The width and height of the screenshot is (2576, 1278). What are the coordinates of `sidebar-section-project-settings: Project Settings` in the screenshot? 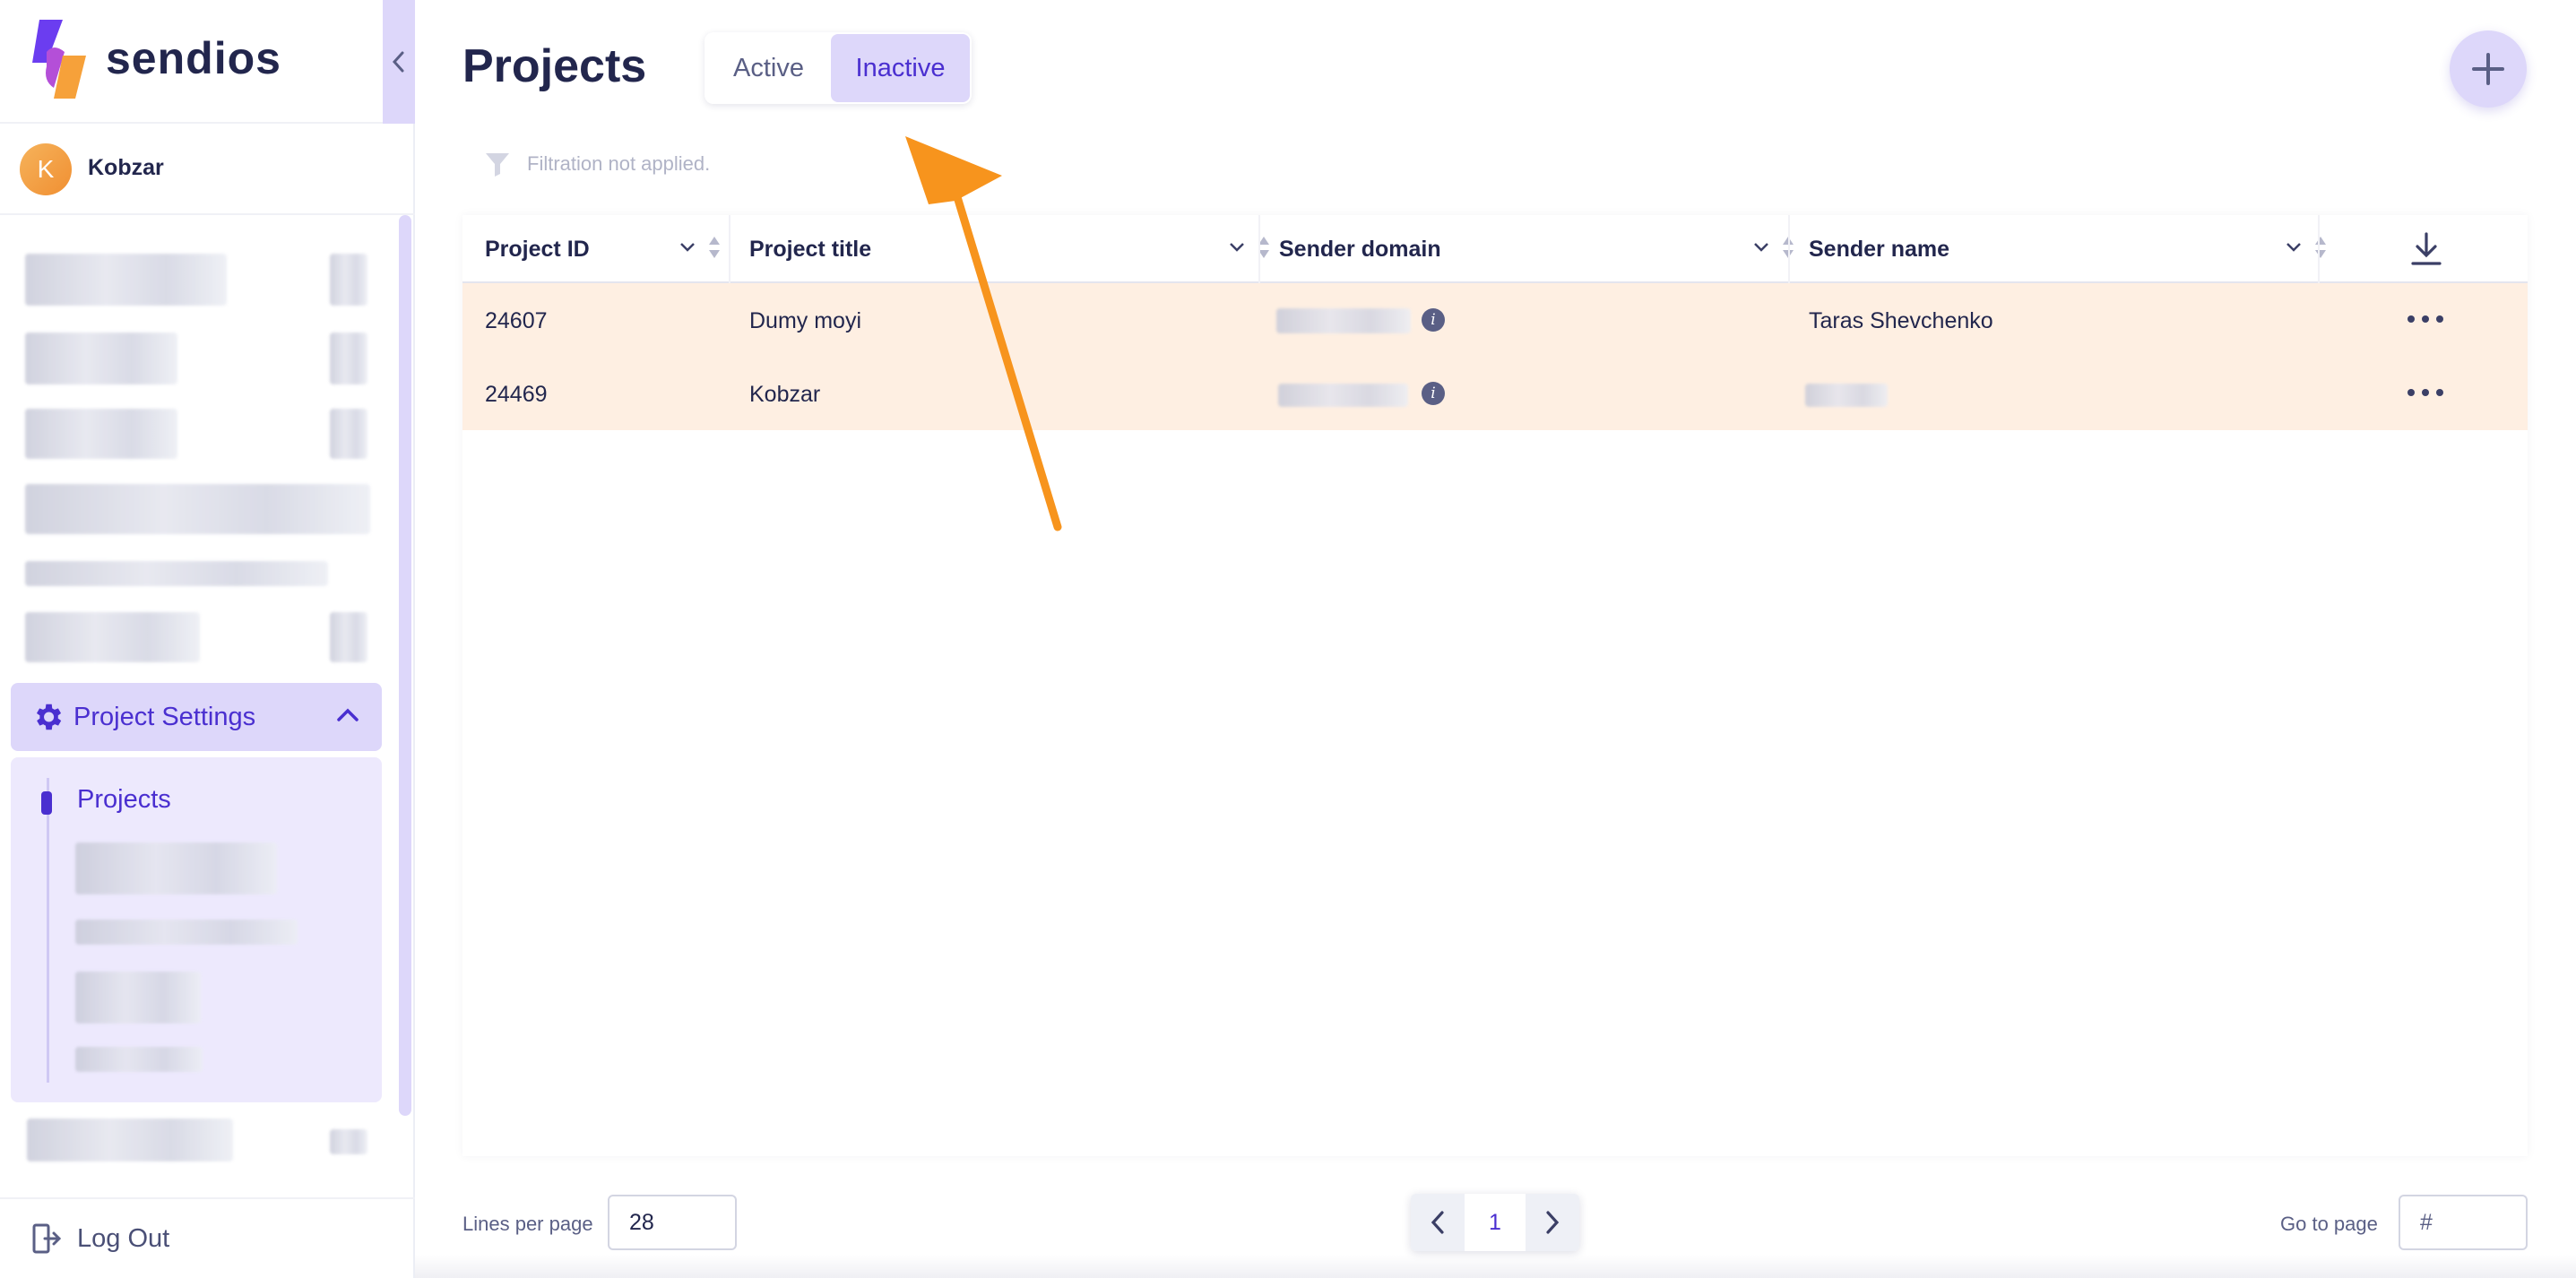 It's located at (196, 717).